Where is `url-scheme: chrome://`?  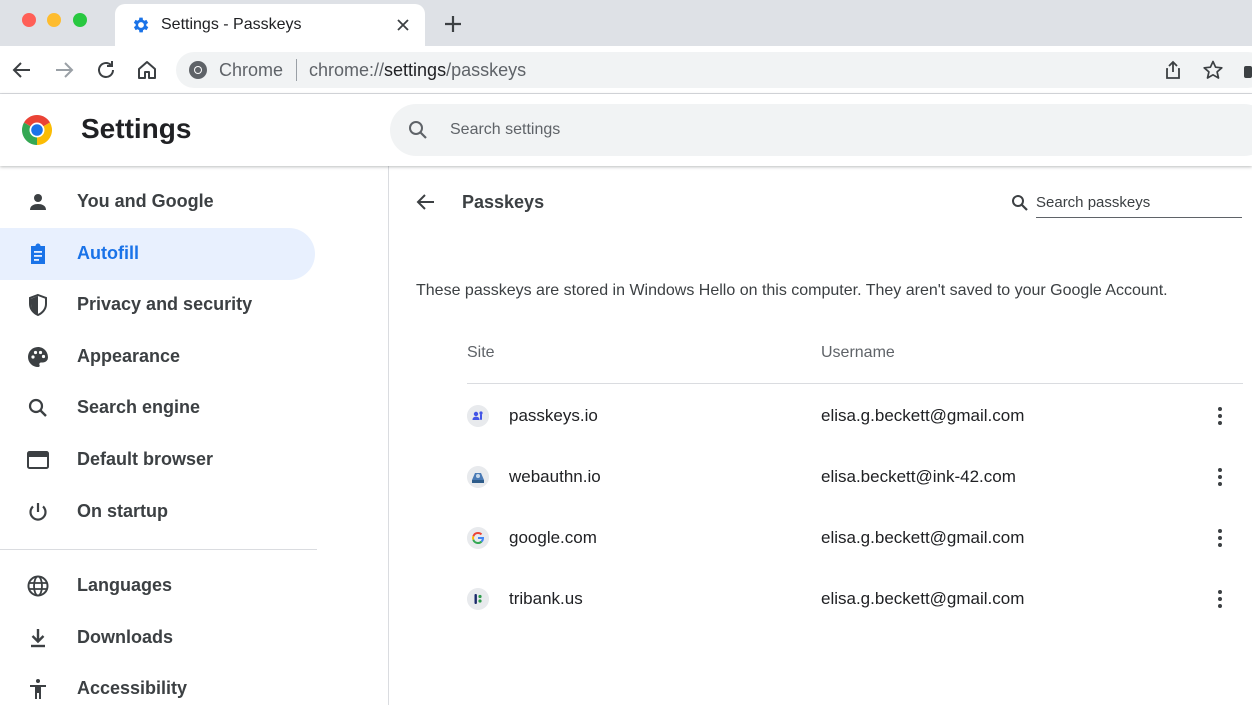 url-scheme: chrome:// is located at coordinates (347, 70).